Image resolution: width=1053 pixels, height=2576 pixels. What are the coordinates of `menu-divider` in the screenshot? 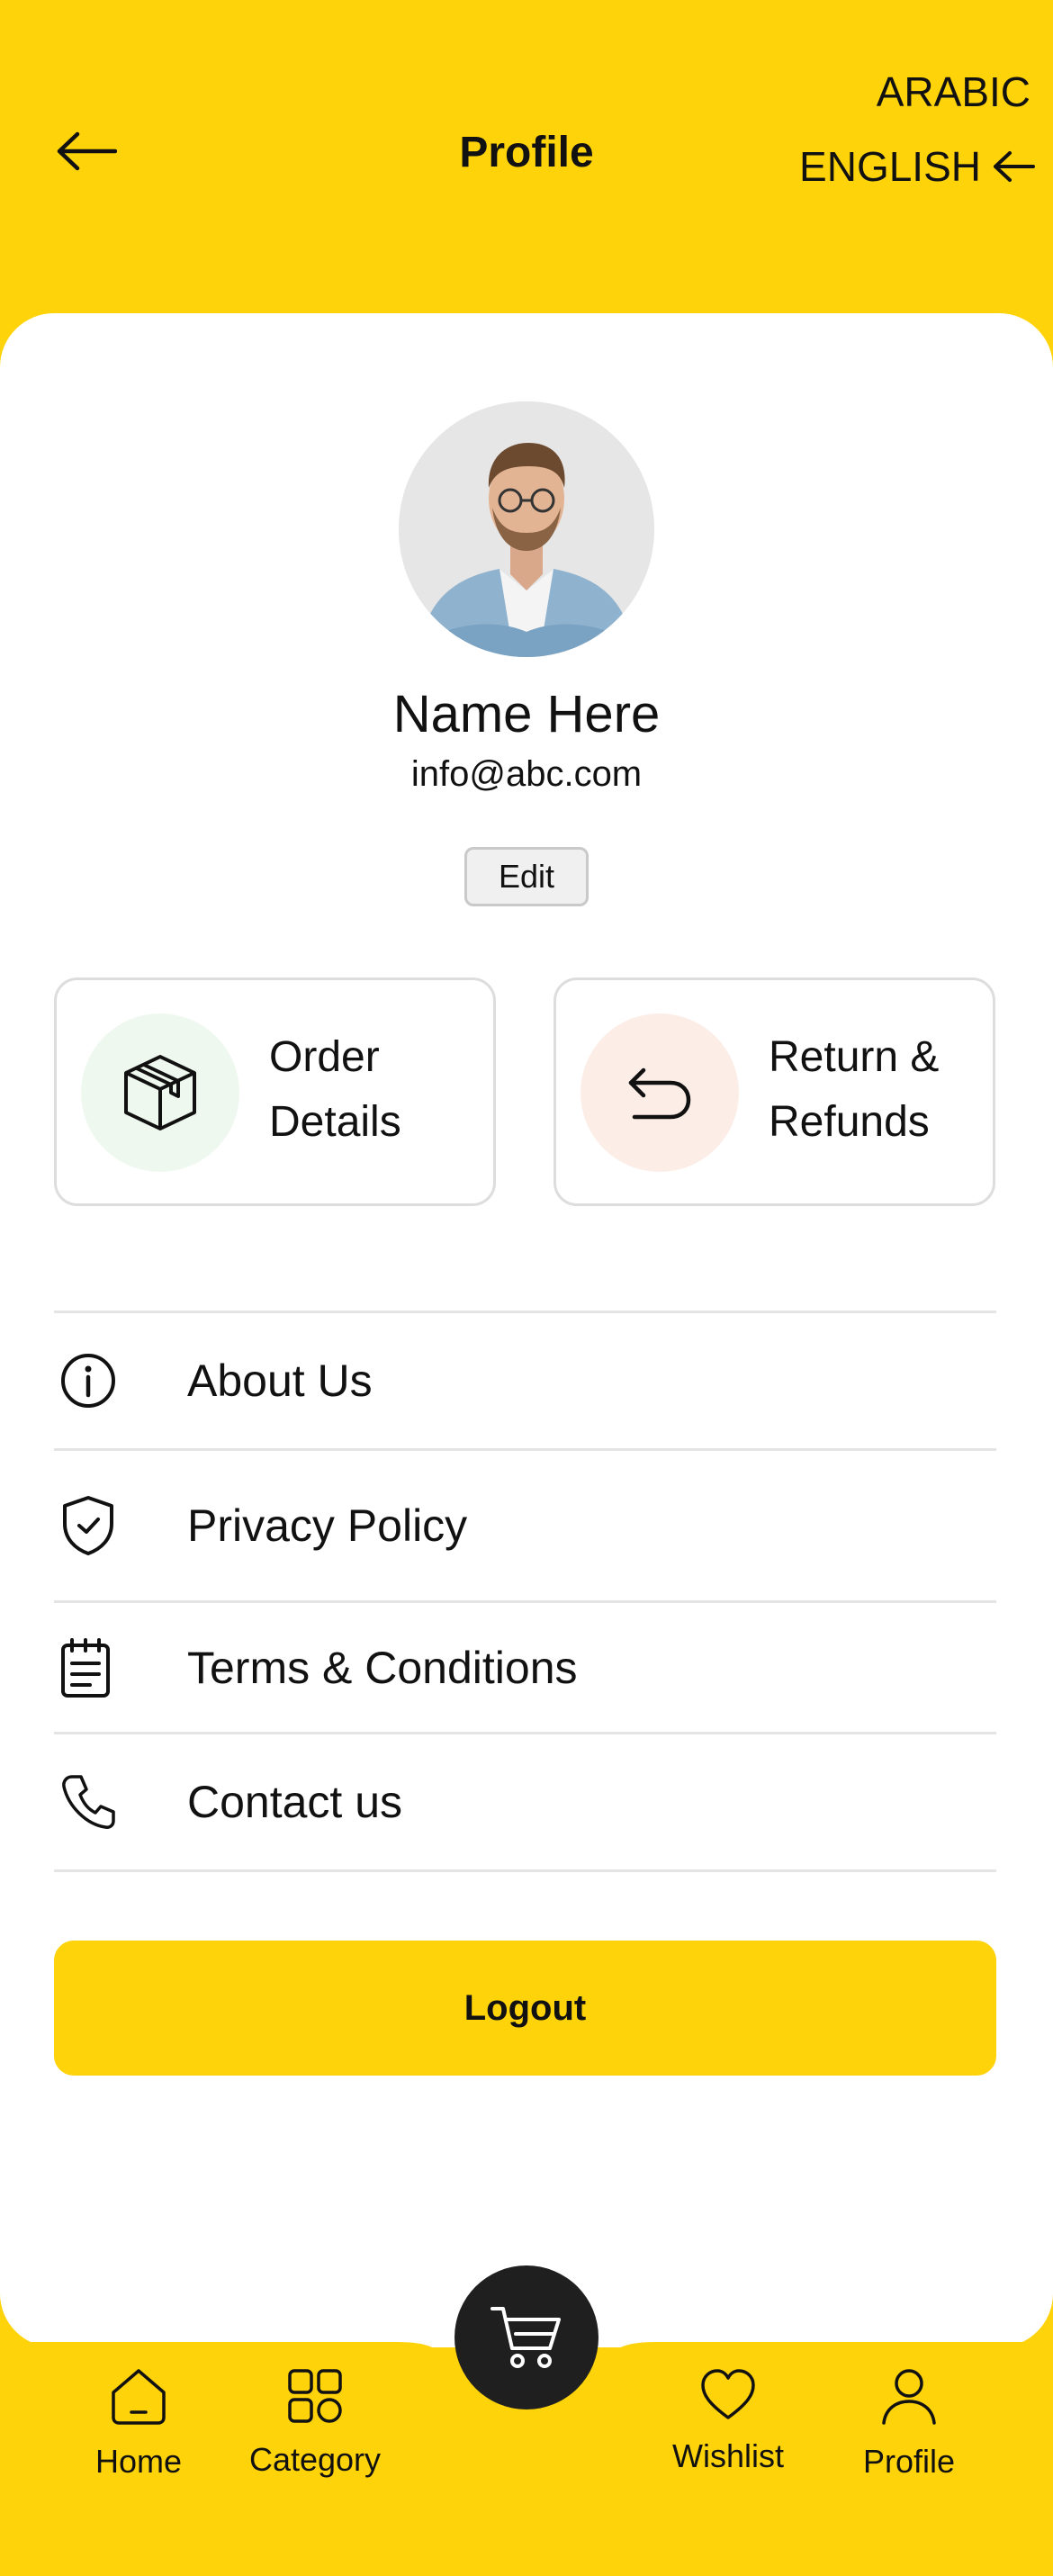 It's located at (525, 1870).